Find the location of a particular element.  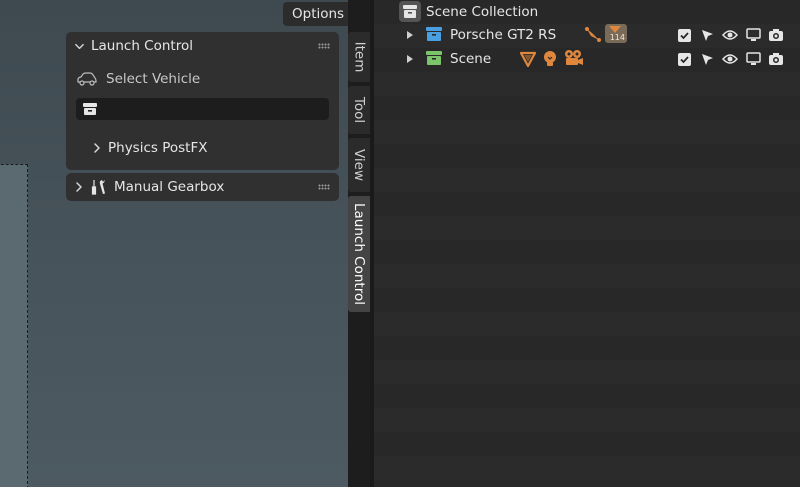

tab-launch-control-label: Launch Control is located at coordinates (359, 254).